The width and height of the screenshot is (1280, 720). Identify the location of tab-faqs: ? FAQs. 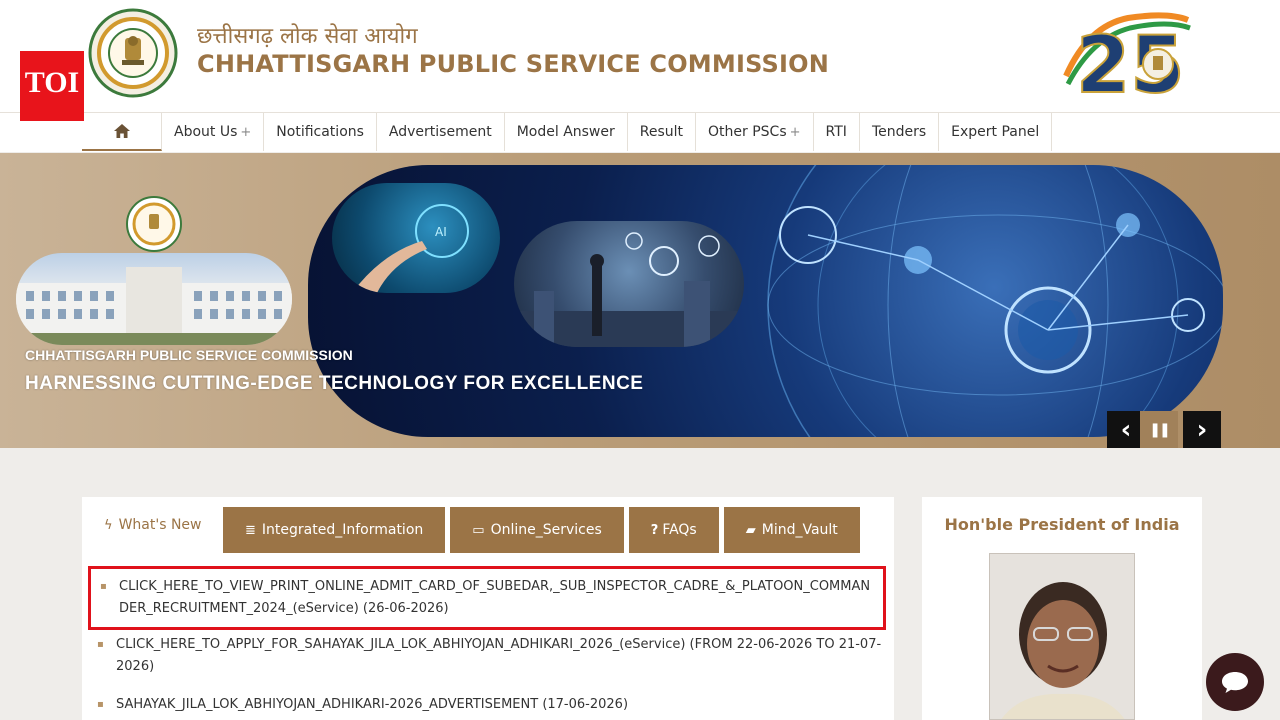
(673, 530).